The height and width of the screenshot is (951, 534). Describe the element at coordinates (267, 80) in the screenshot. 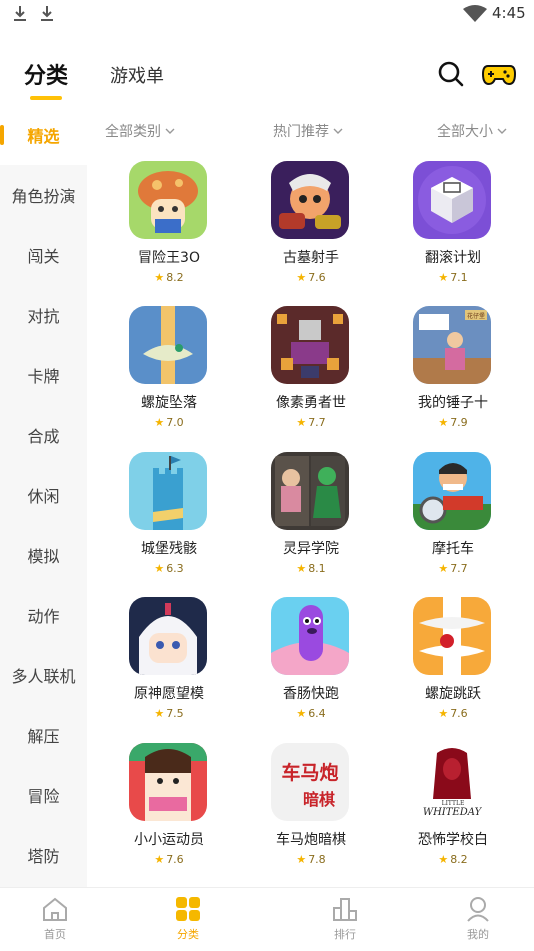

I see `header: 分类 游戏单` at that location.